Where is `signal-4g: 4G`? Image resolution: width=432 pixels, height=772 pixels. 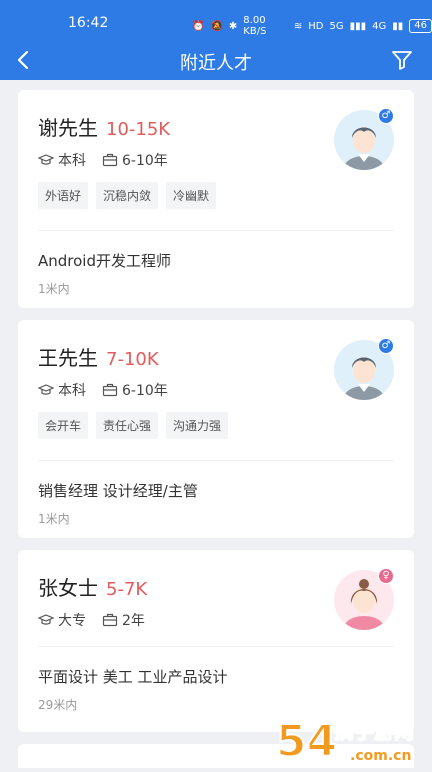 signal-4g: 4G is located at coordinates (379, 26).